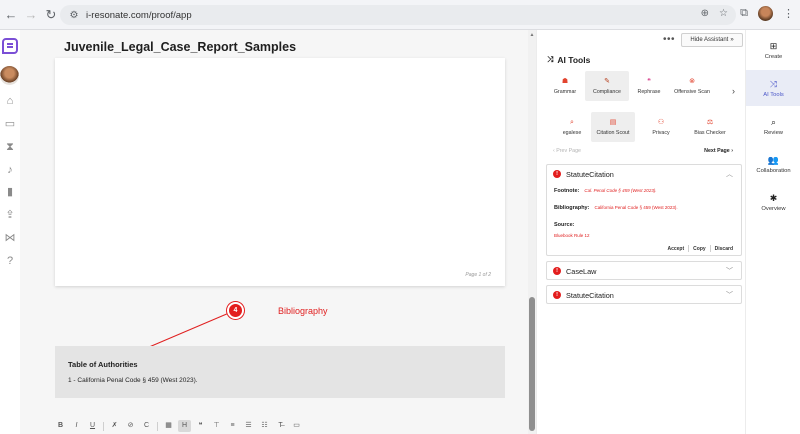  I want to click on tool-icon: ⚖, so click(710, 122).